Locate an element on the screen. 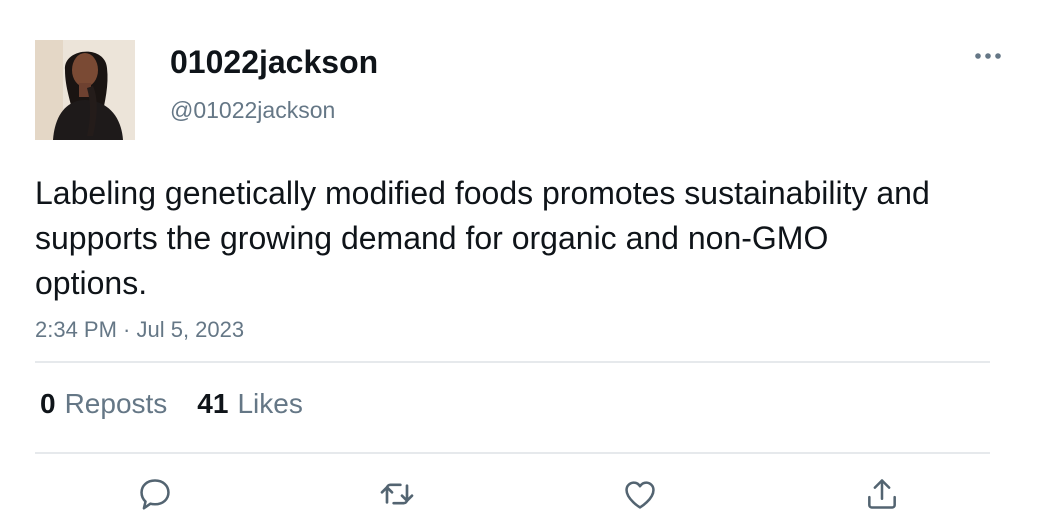 The height and width of the screenshot is (525, 1050). likes-label: Likes is located at coordinates (270, 403).